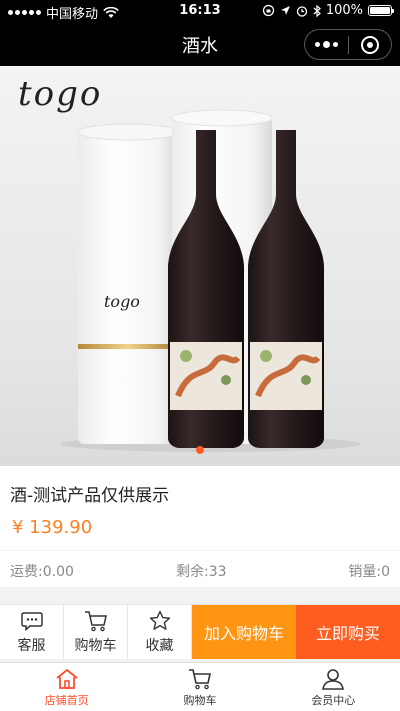  I want to click on mini-program-capsule, so click(348, 44).